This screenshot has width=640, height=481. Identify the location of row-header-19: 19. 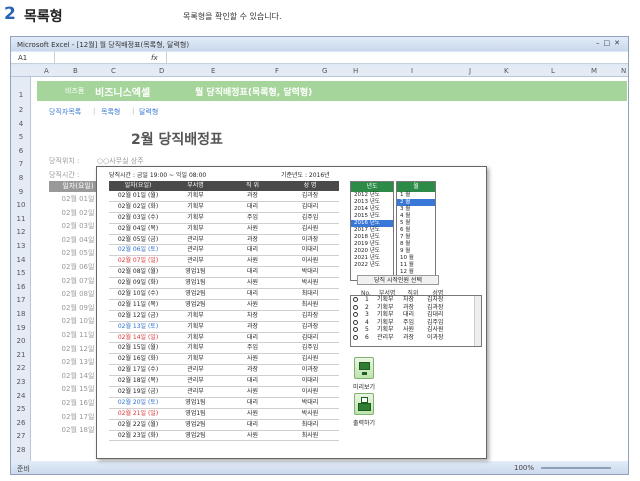
(21, 328).